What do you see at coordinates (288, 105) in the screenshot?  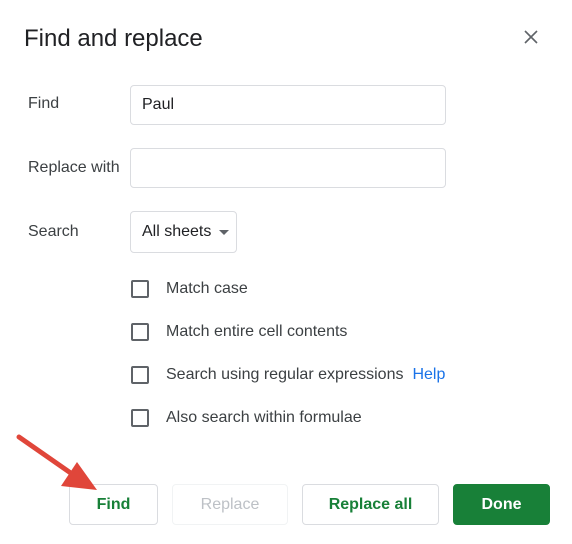 I see `find-input` at bounding box center [288, 105].